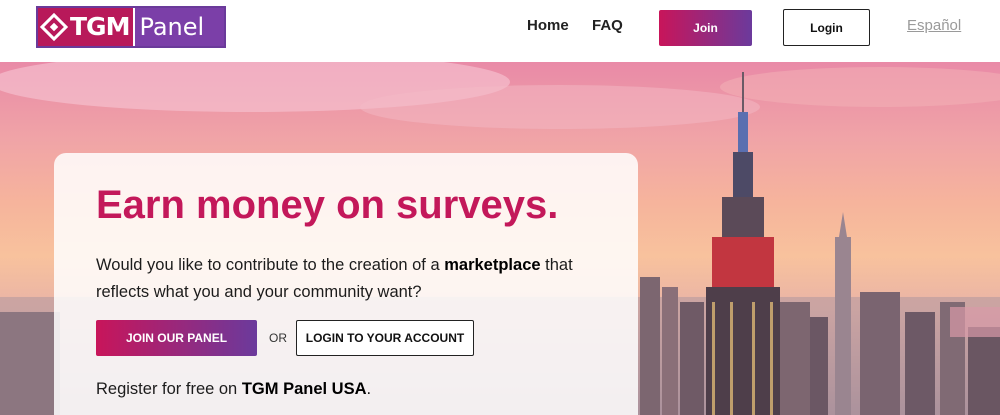 The image size is (1000, 415). What do you see at coordinates (500, 31) in the screenshot?
I see `site-header: TGM Panel Home FAQ Join Login Español` at bounding box center [500, 31].